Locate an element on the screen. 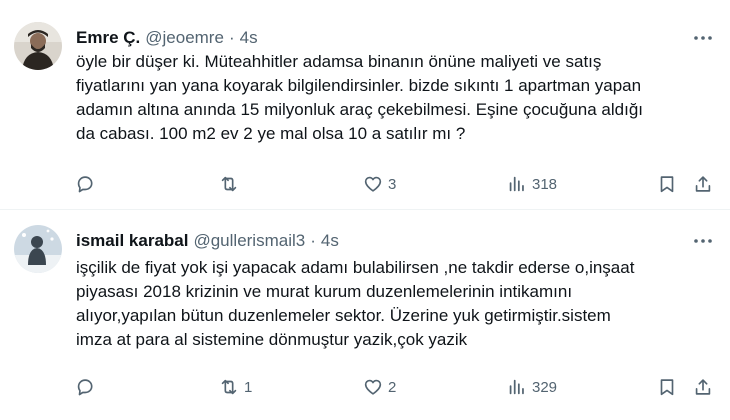 Image resolution: width=730 pixels, height=420 pixels. like-button: 3 is located at coordinates (379, 184).